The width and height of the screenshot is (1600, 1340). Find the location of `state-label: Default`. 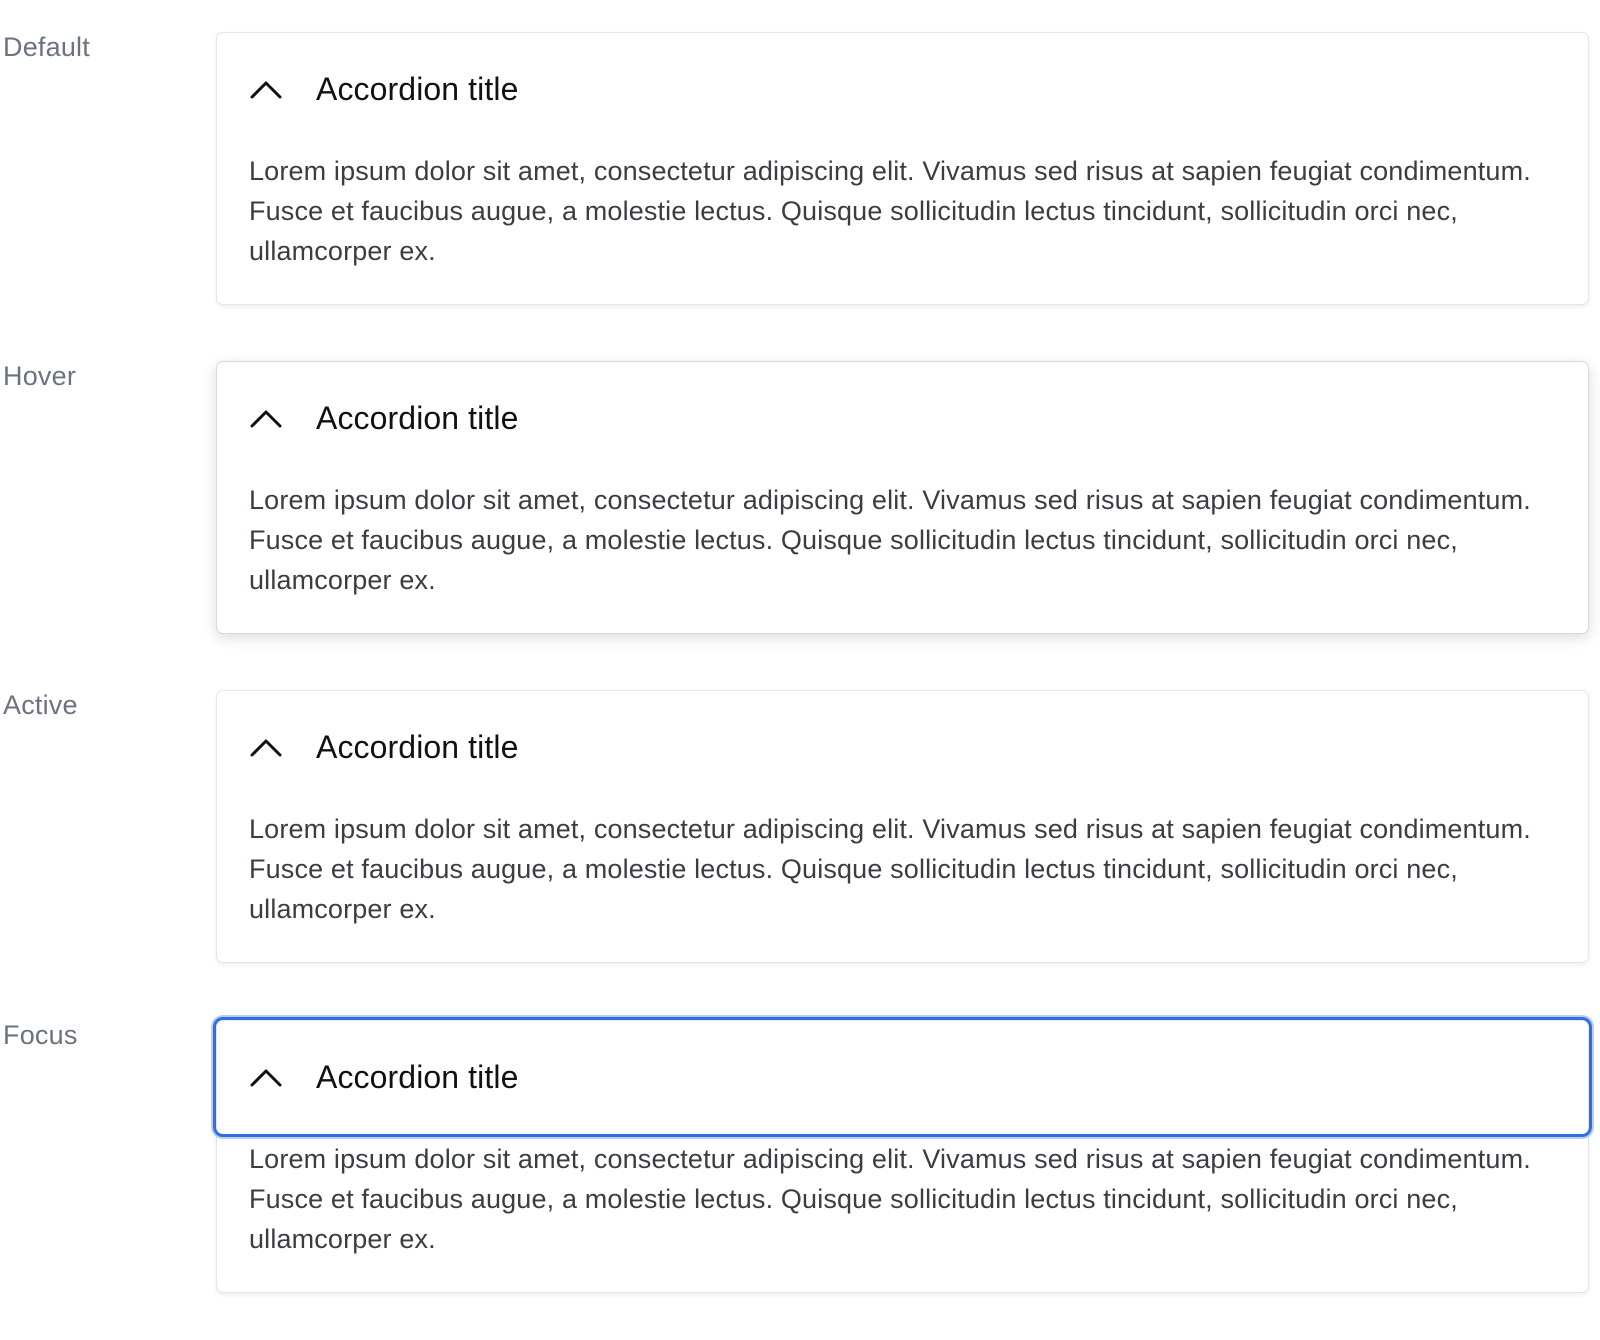

state-label: Default is located at coordinates (46, 47).